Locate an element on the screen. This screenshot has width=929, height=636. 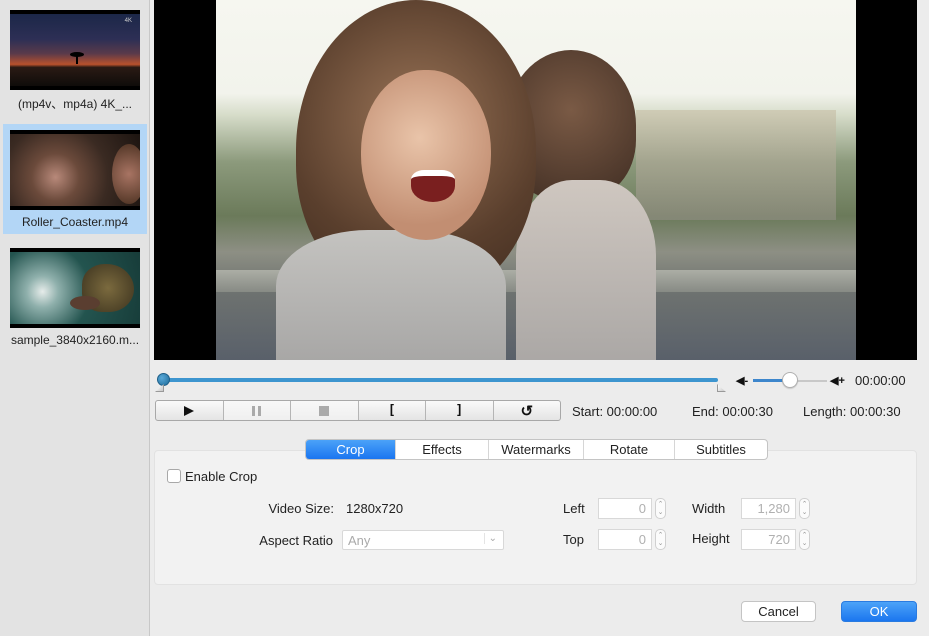
file-name: Roller_Coaster.mp4 is located at coordinates (75, 222).